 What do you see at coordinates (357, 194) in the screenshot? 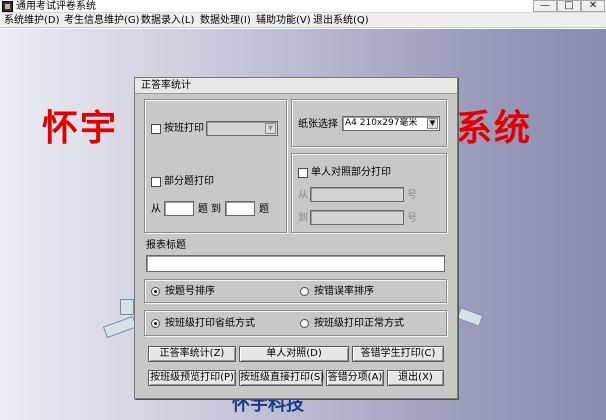
I see `student-from-input` at bounding box center [357, 194].